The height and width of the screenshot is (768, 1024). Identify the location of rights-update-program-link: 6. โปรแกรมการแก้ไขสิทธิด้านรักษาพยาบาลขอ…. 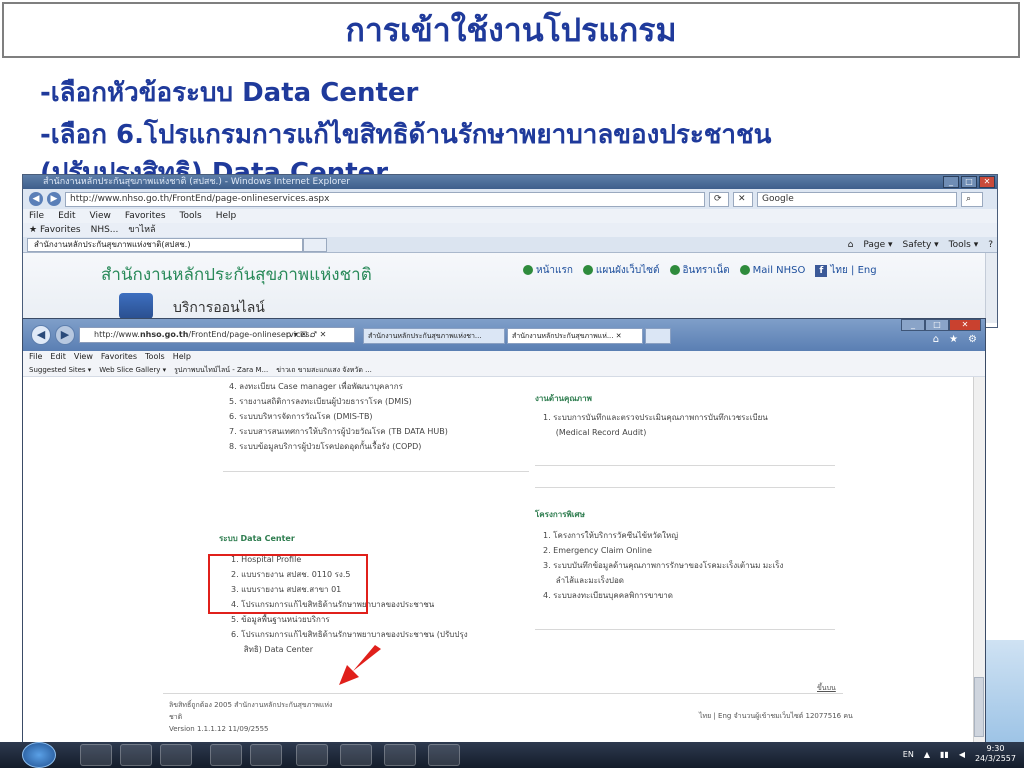
(385, 634).